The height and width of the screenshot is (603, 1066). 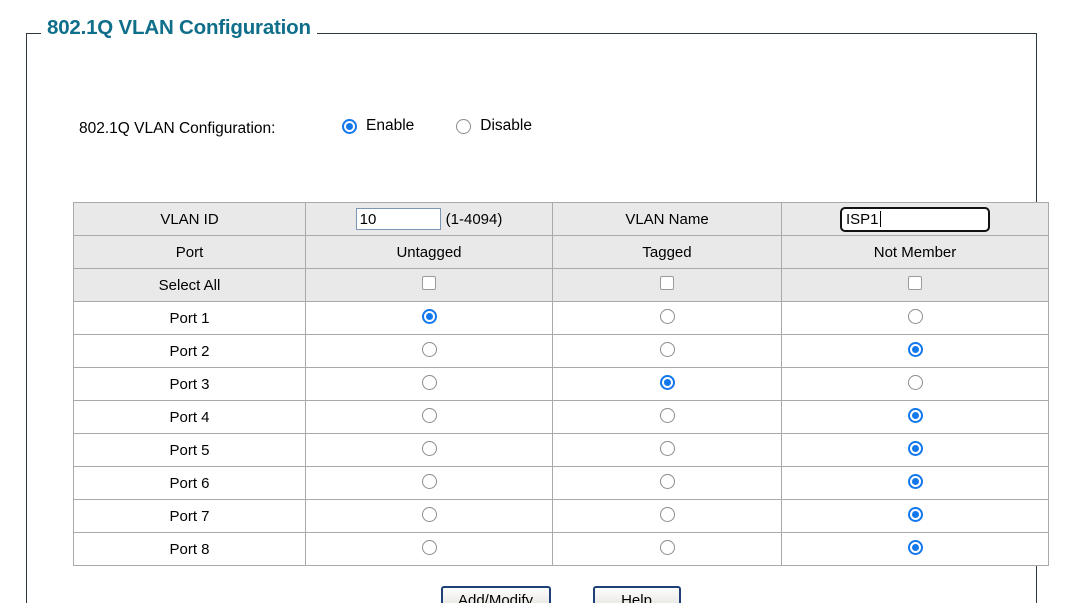 I want to click on port-6-not-member-cell, so click(x=915, y=483).